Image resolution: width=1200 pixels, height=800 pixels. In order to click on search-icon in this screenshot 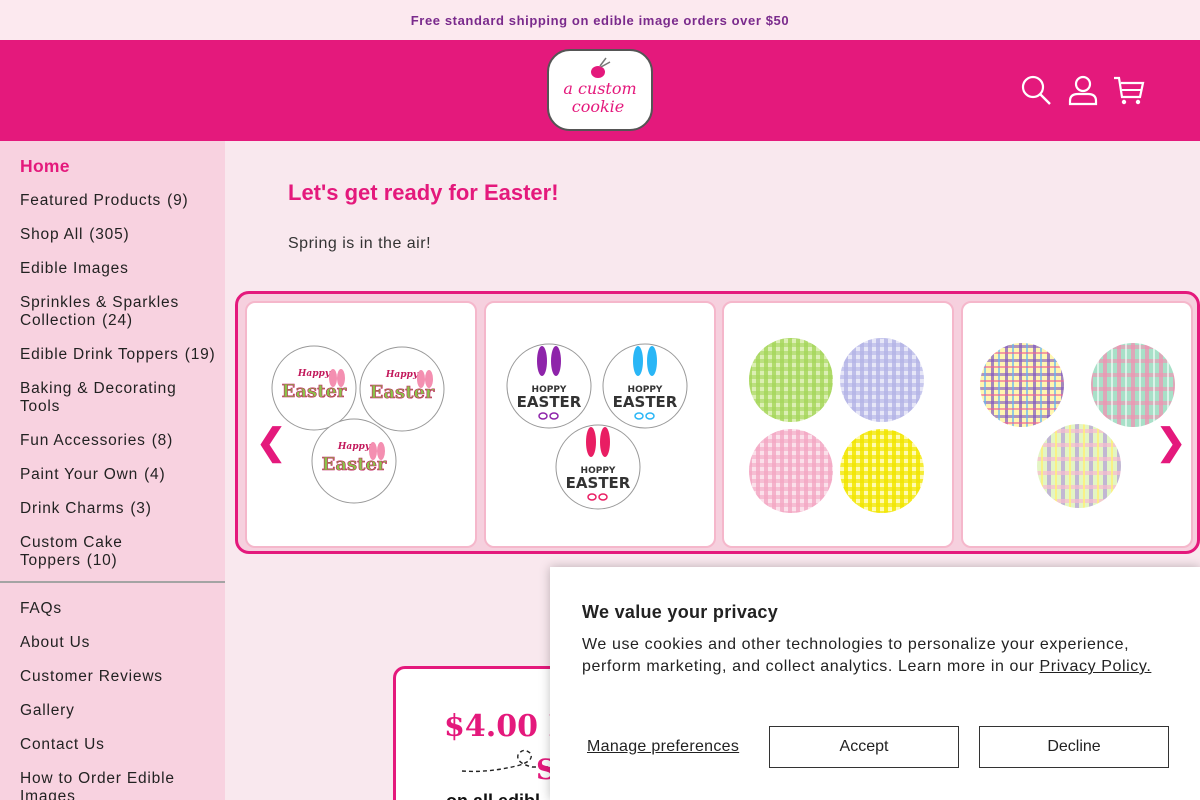, I will do `click(1036, 90)`.